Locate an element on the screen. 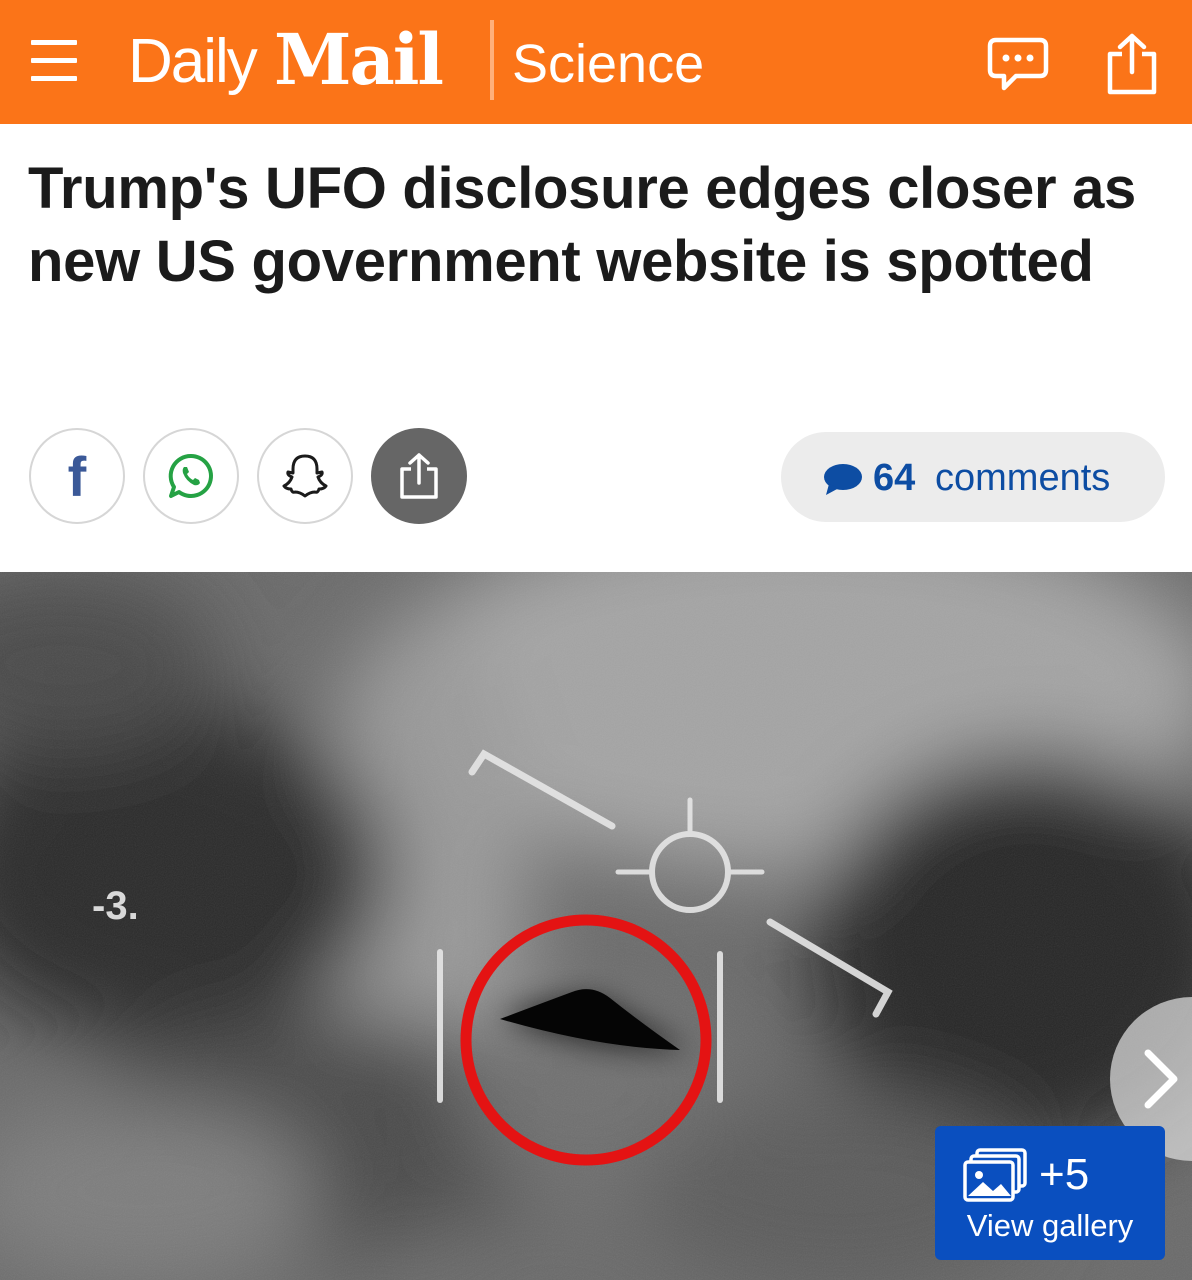 Image resolution: width=1192 pixels, height=1280 pixels. hud-readout: -3. is located at coordinates (115, 906).